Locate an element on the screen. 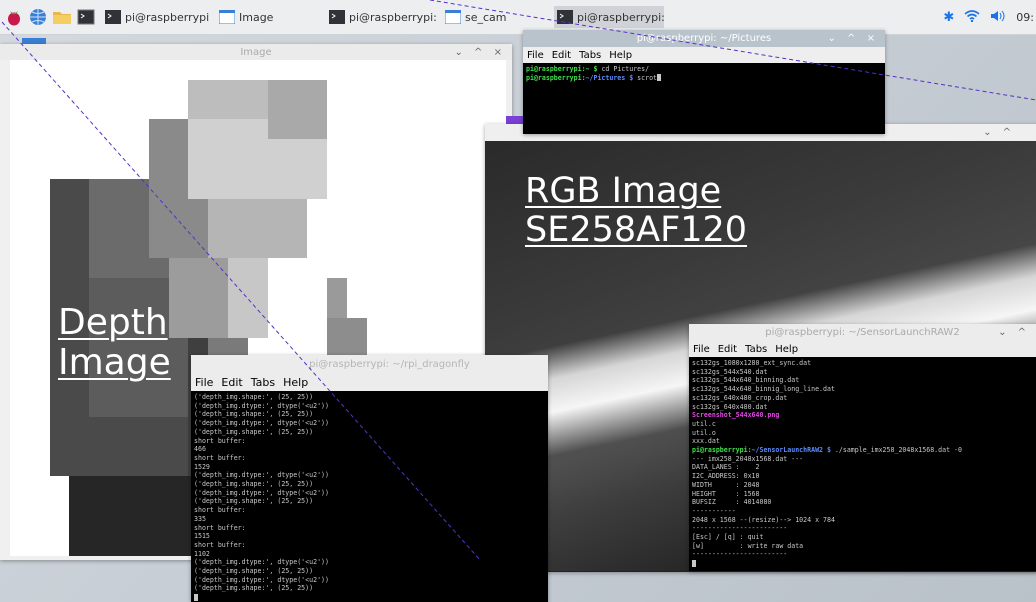 Image resolution: width=1036 pixels, height=602 pixels. annotation-line-rgb is located at coordinates (732, 50).